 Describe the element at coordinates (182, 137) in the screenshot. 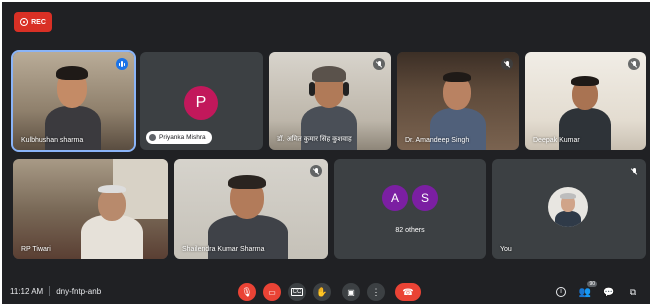

I see `participant-name: Priyanka Mishra` at that location.